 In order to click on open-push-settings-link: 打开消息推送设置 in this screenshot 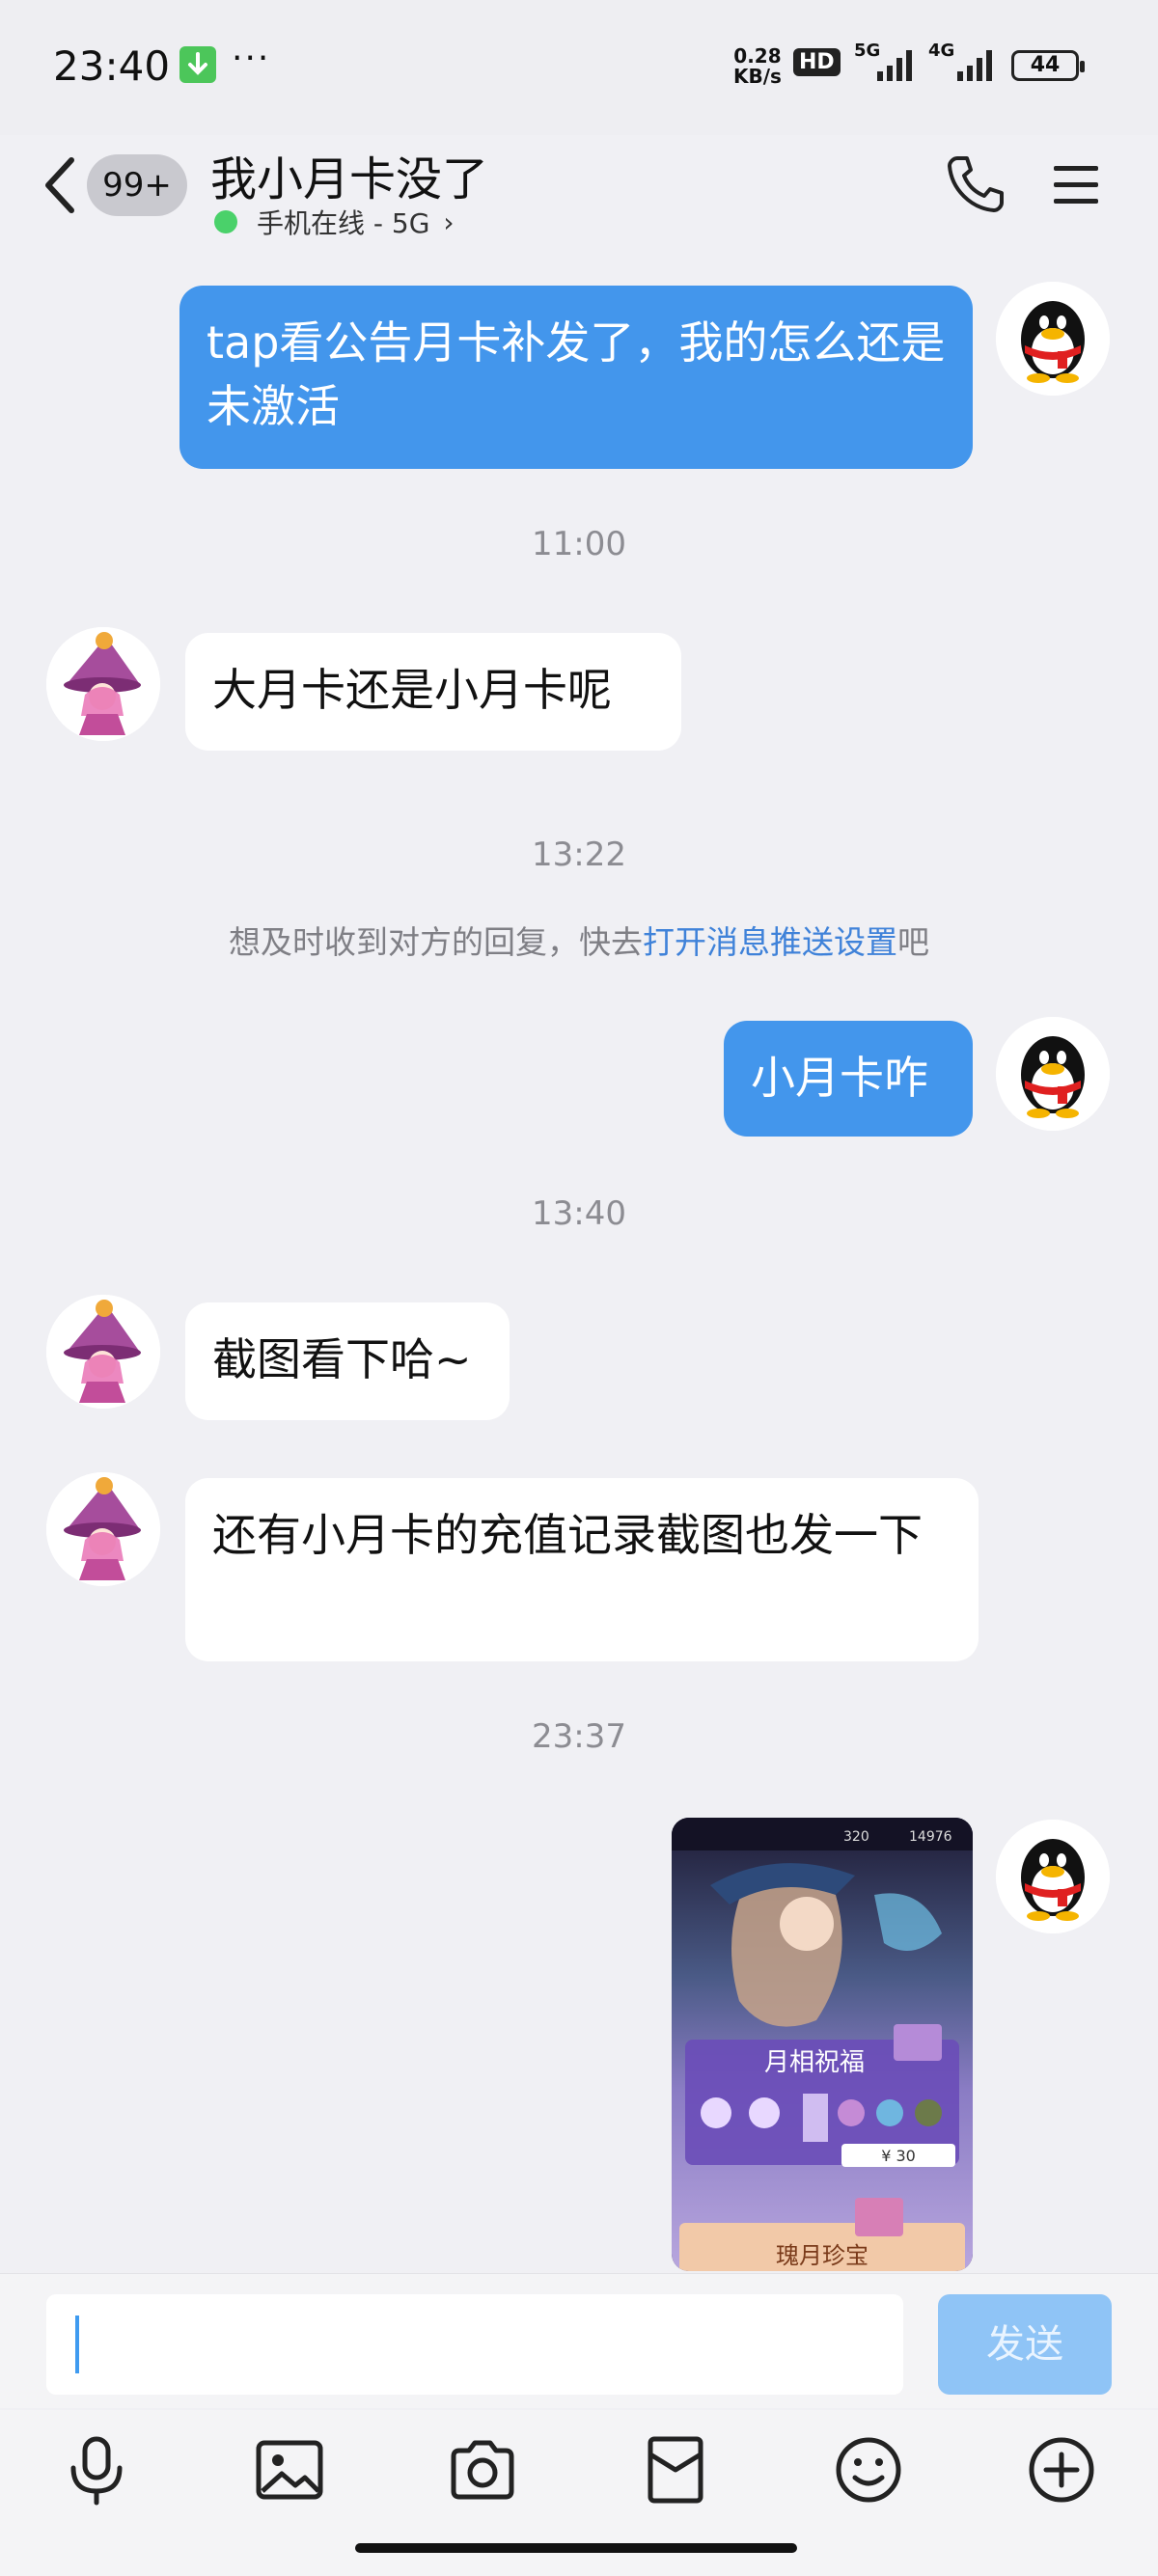, I will do `click(770, 942)`.